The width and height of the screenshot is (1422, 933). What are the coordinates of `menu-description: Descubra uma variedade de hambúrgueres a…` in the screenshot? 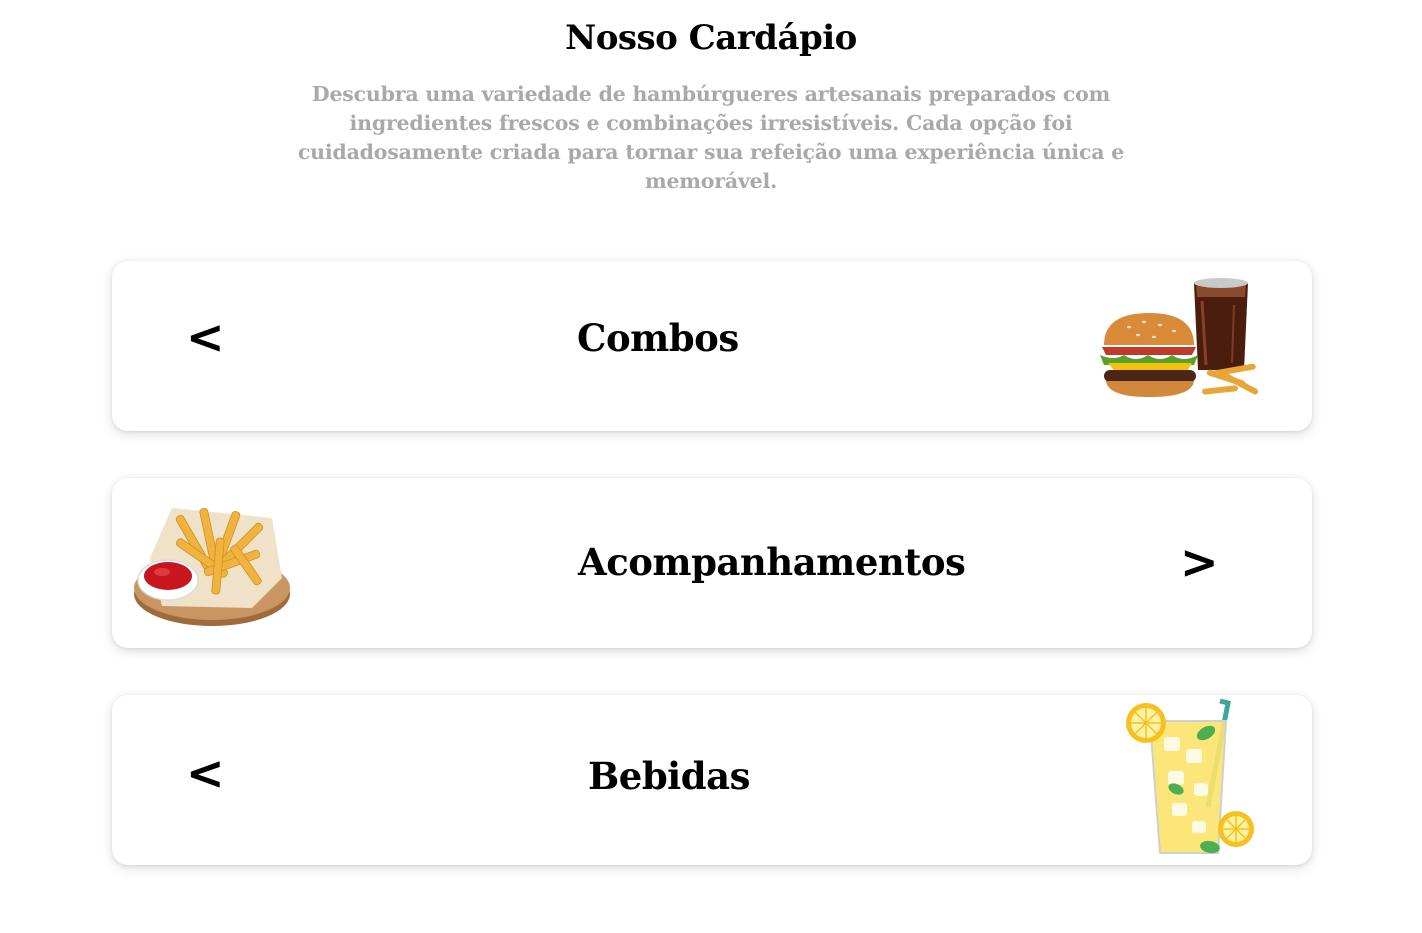 It's located at (711, 137).